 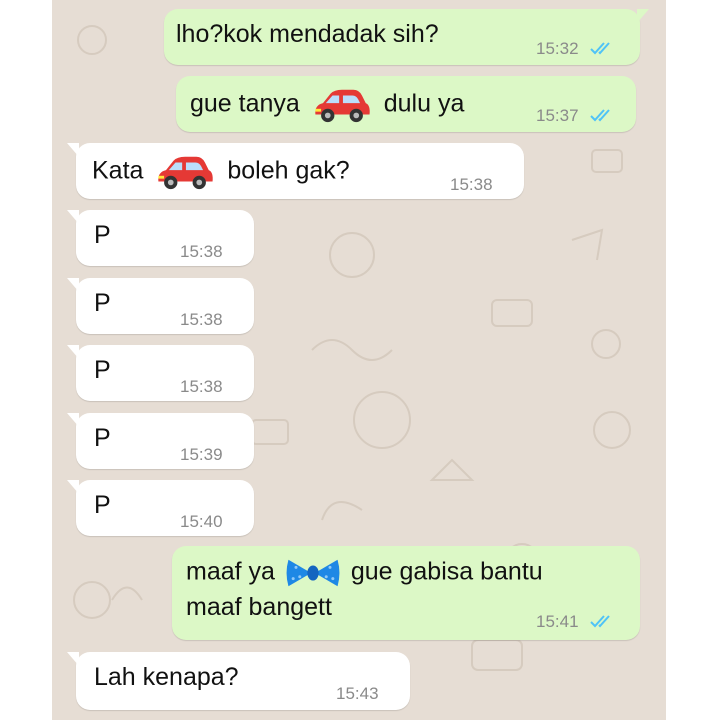 I want to click on message-text-line2: maaf bangett, so click(x=259, y=607).